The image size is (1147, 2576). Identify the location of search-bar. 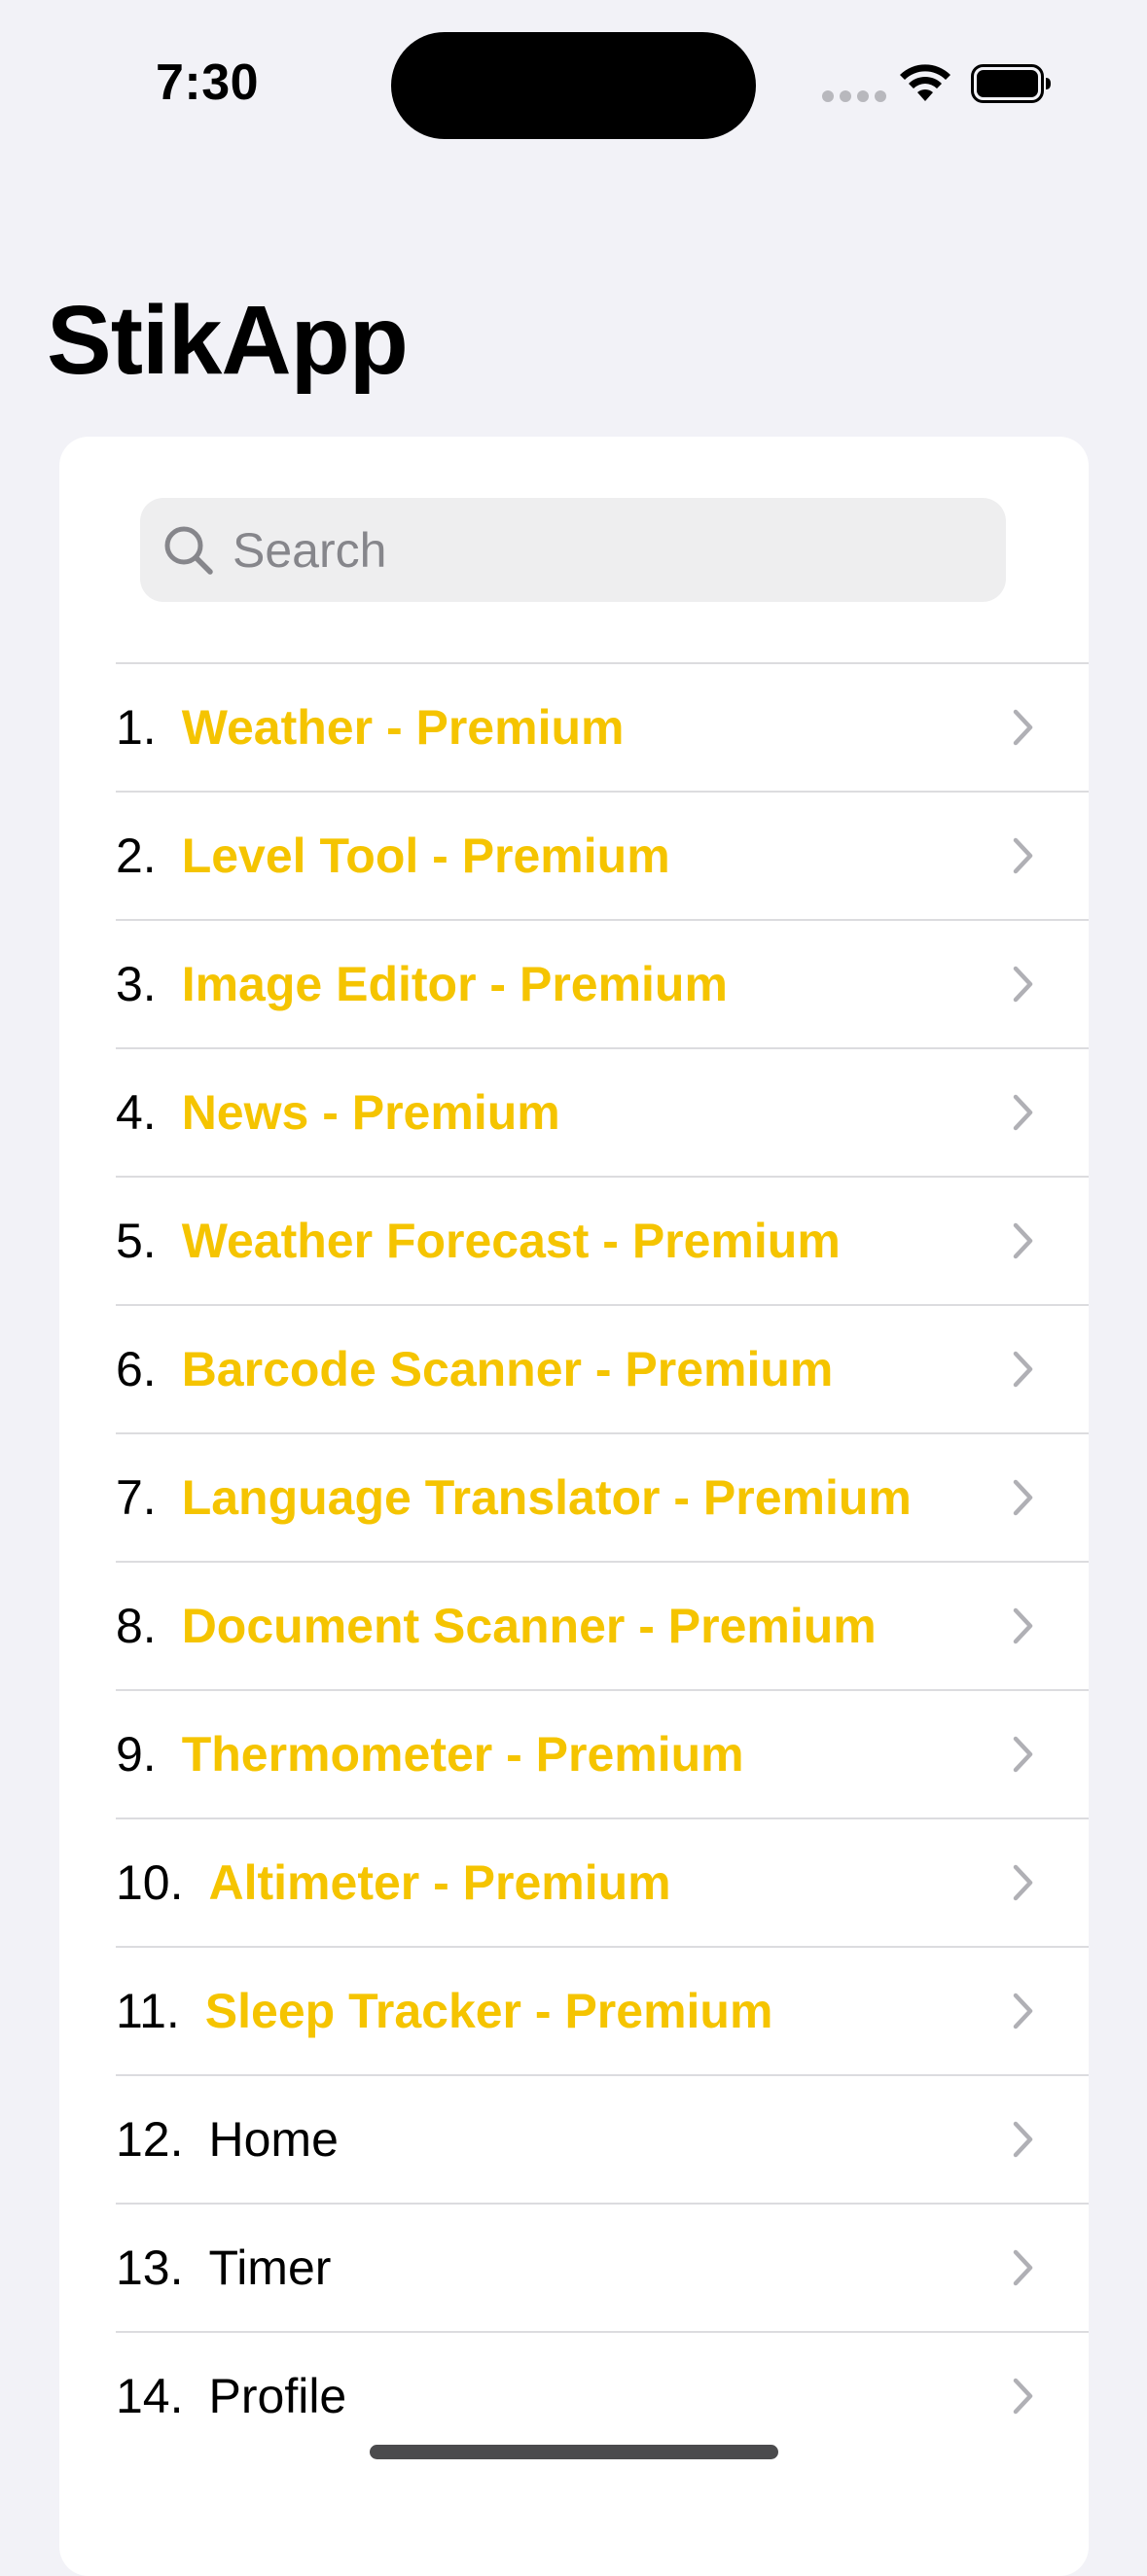
(573, 550).